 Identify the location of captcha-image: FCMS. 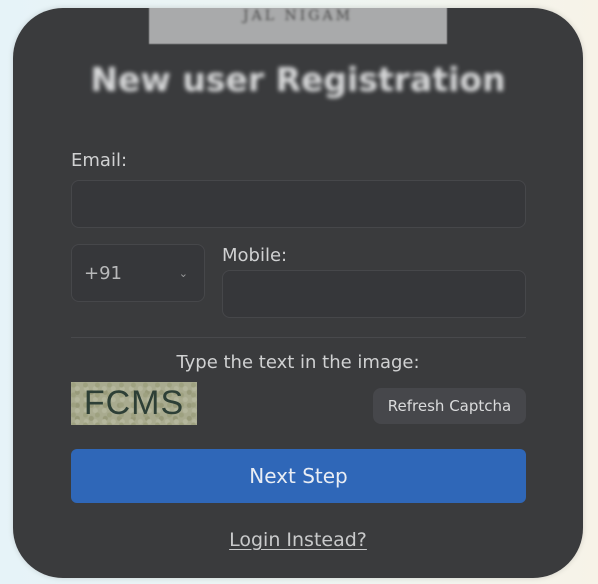
(134, 403).